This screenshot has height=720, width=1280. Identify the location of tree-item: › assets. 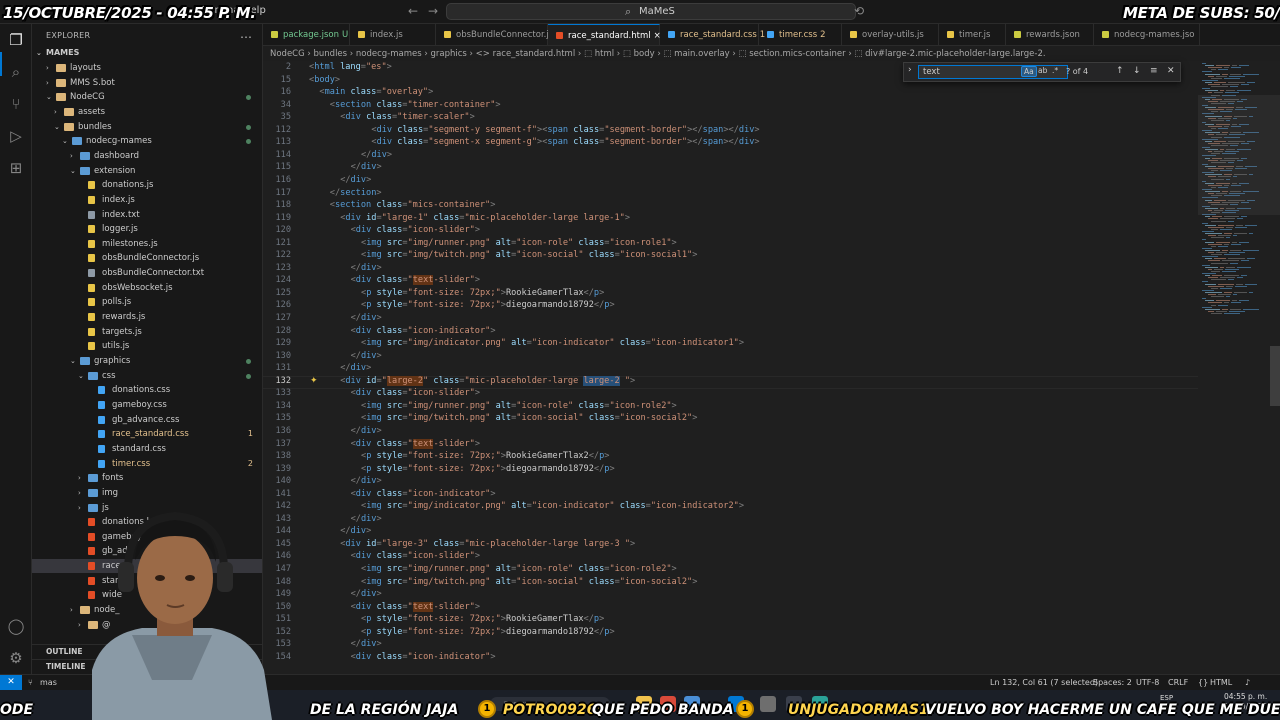
(147, 112).